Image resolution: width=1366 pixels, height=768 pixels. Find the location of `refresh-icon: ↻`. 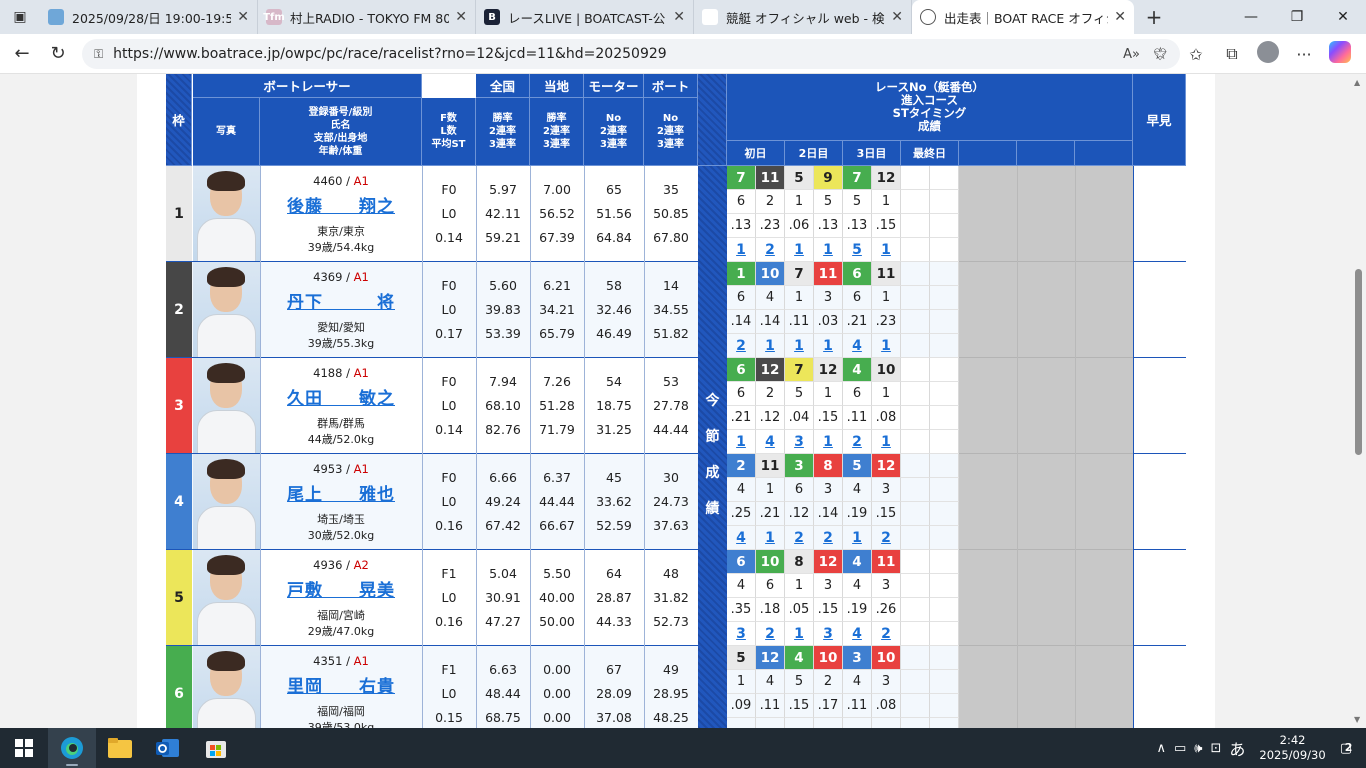

refresh-icon: ↻ is located at coordinates (58, 54).